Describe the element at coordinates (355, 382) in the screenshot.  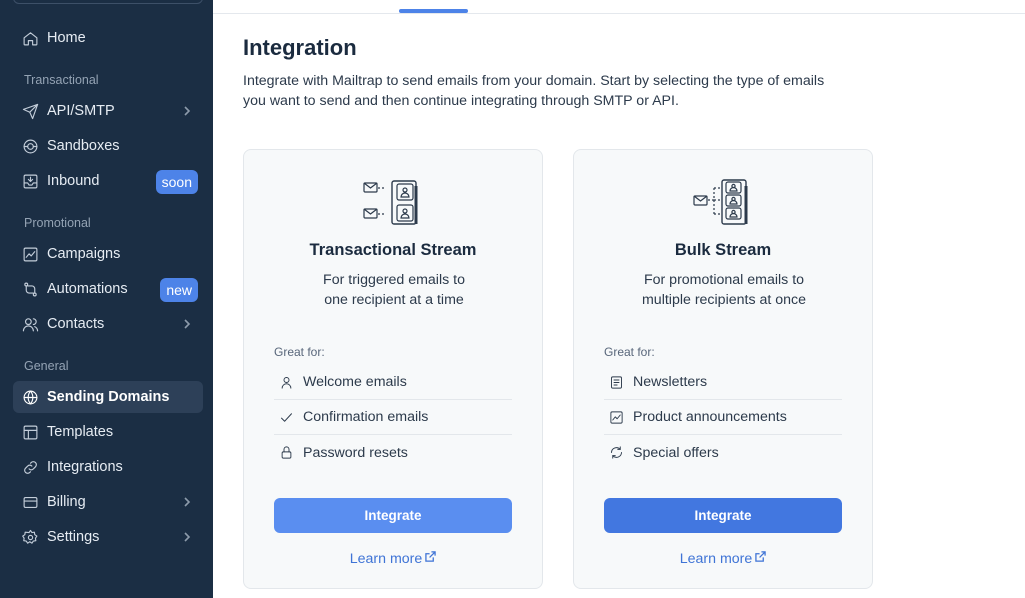
I see `feature-label: Welcome emails` at that location.